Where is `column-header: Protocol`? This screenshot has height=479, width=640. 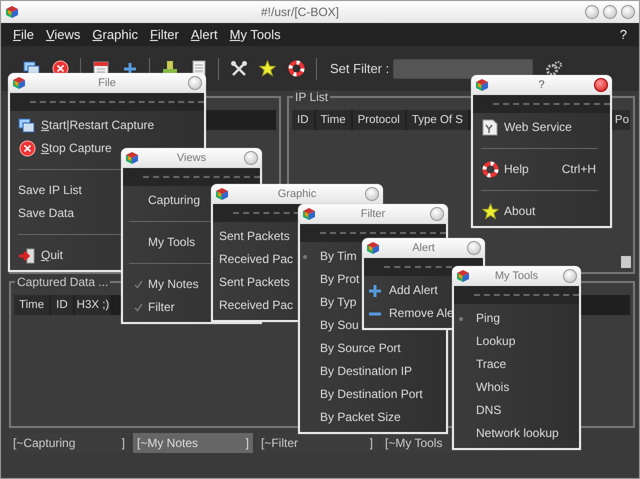
column-header: Protocol is located at coordinates (378, 120).